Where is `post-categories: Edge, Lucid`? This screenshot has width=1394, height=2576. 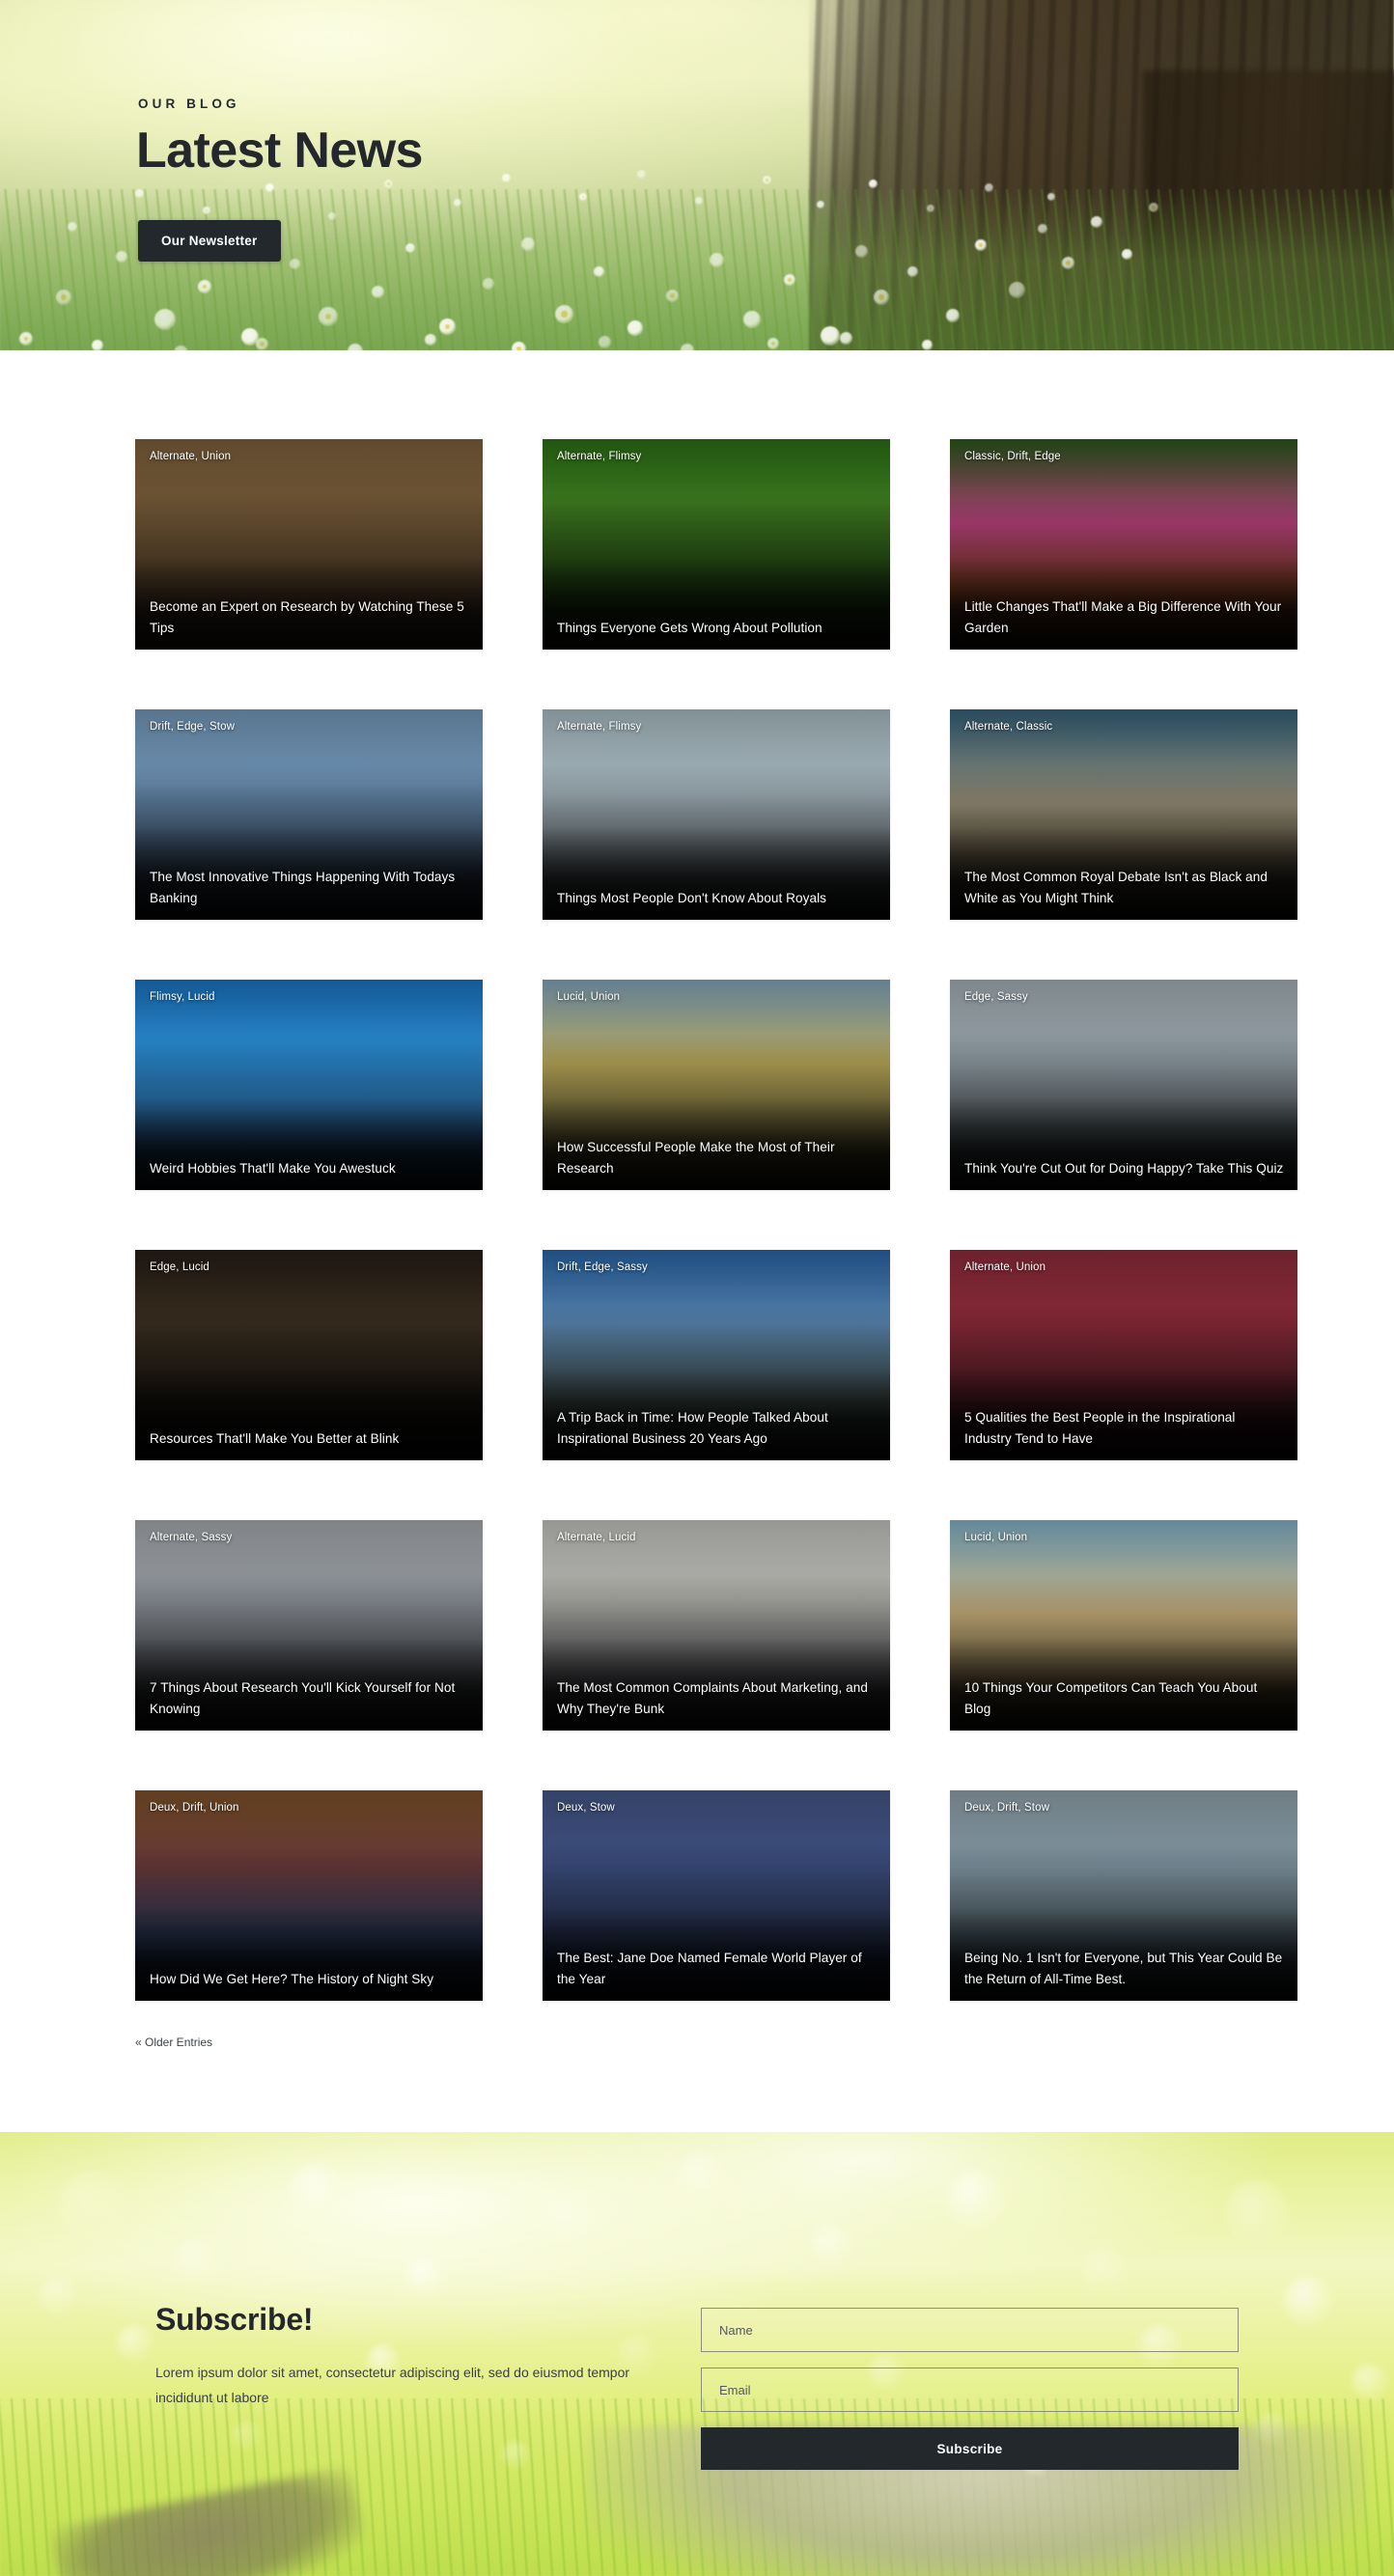
post-categories: Edge, Lucid is located at coordinates (179, 1267).